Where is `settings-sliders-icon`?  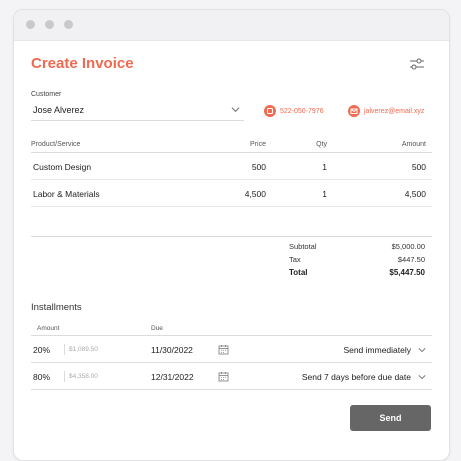
settings-sliders-icon is located at coordinates (417, 64).